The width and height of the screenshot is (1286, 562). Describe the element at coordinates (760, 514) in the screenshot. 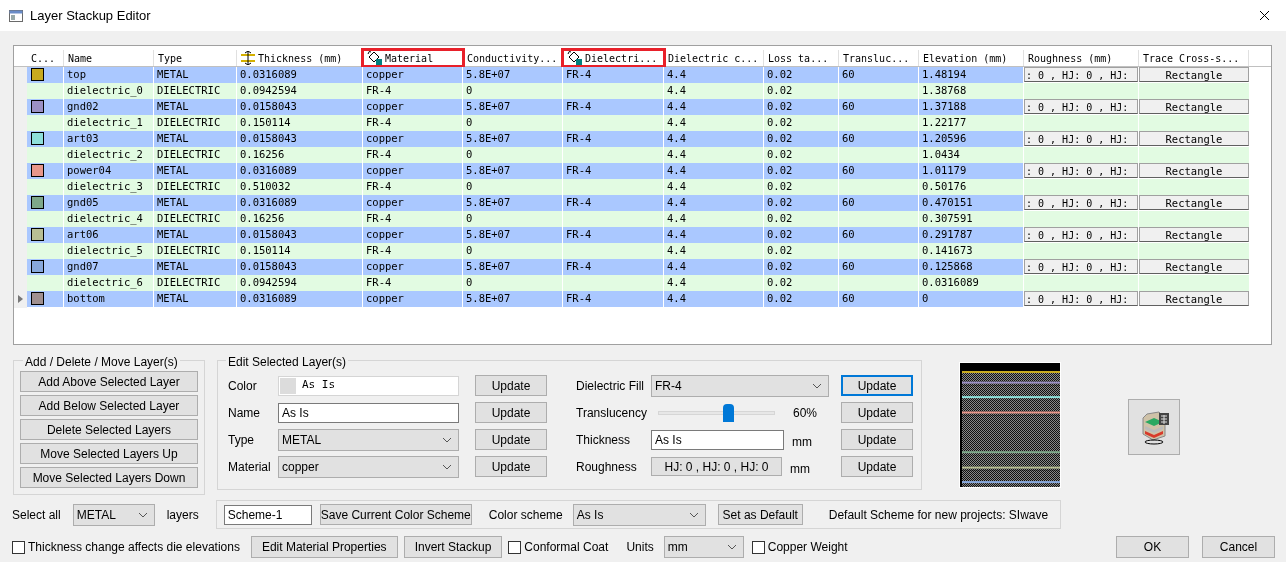

I see `set-default-button: Set as Default` at that location.